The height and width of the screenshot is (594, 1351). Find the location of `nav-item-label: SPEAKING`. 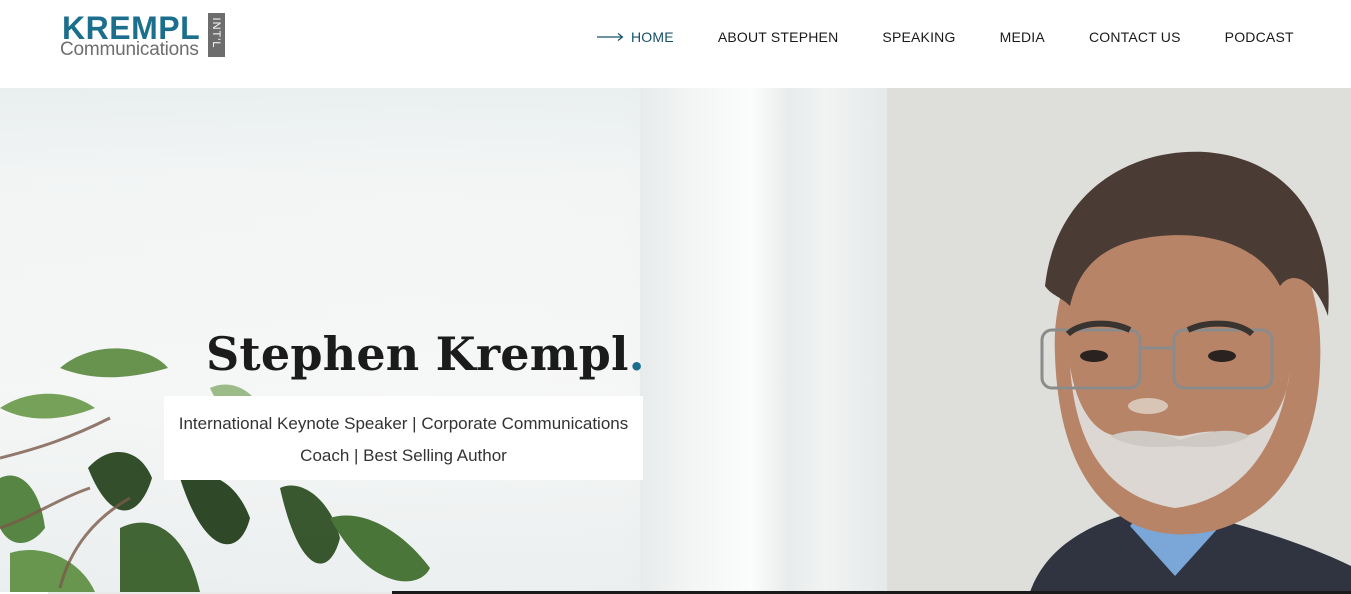

nav-item-label: SPEAKING is located at coordinates (919, 37).